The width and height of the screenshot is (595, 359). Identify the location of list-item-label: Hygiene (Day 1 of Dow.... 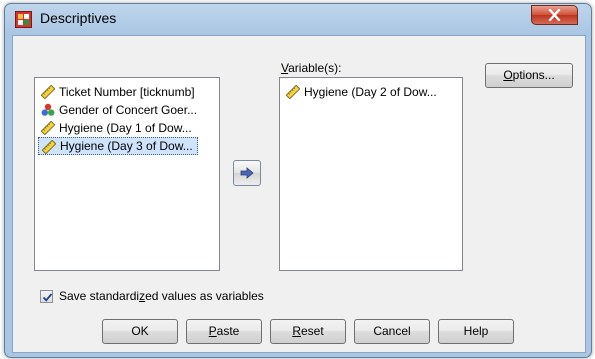
(125, 128).